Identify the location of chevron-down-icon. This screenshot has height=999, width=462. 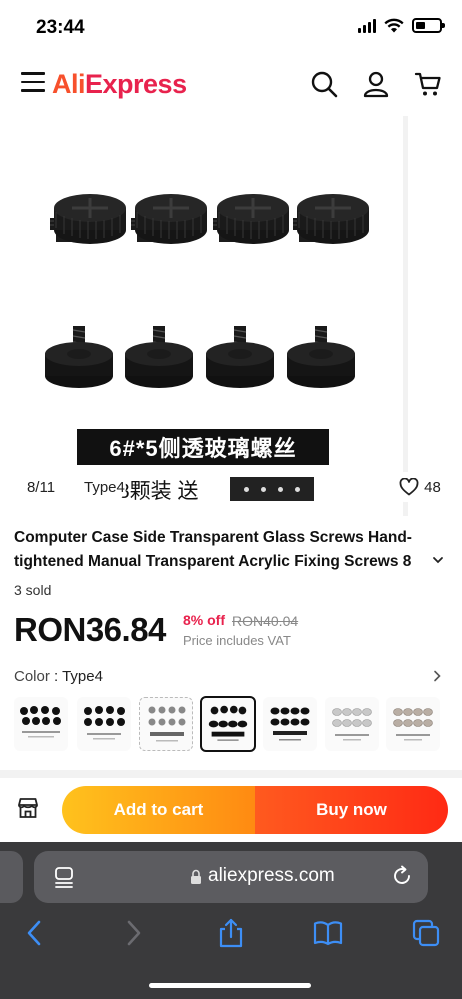
(438, 560).